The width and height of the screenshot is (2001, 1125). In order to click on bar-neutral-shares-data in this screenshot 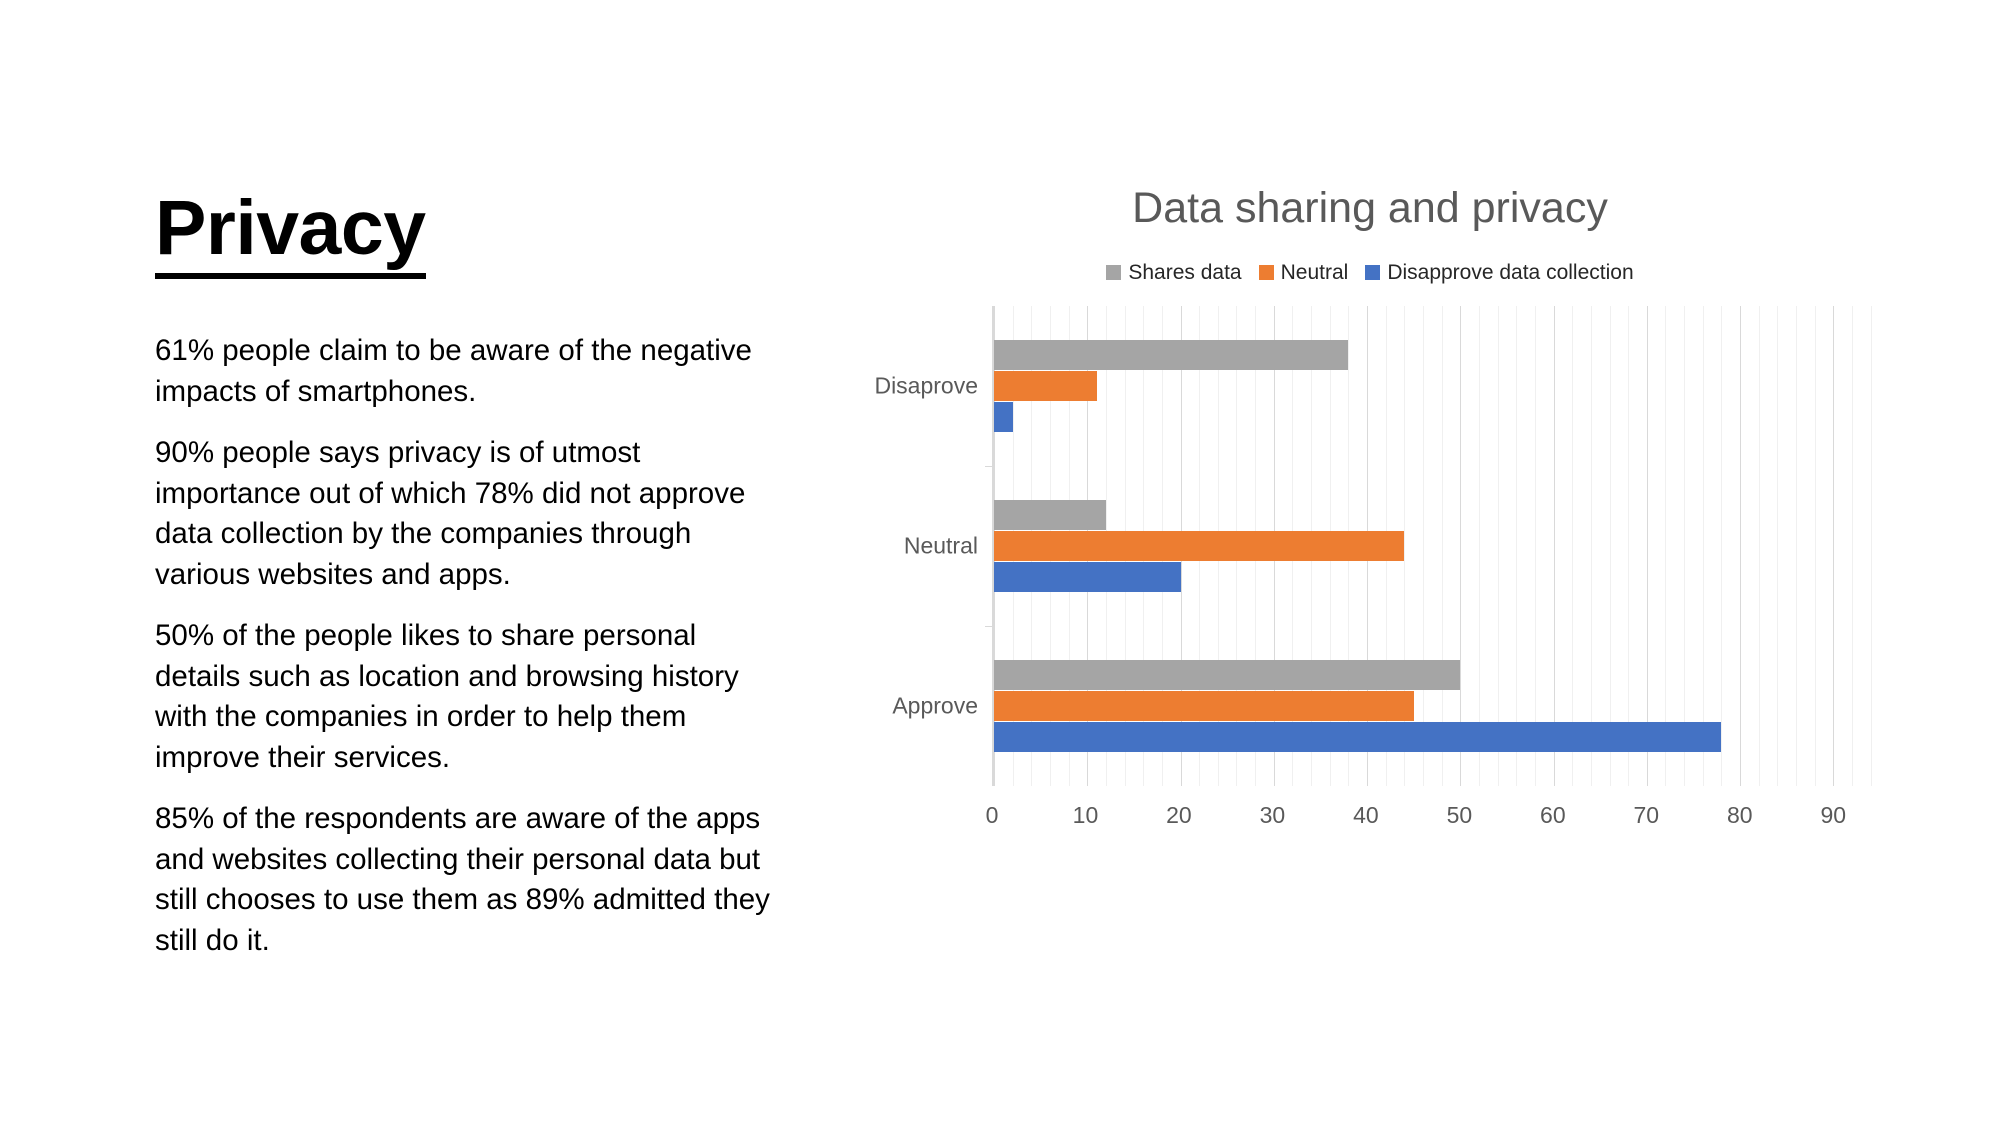, I will do `click(1050, 515)`.